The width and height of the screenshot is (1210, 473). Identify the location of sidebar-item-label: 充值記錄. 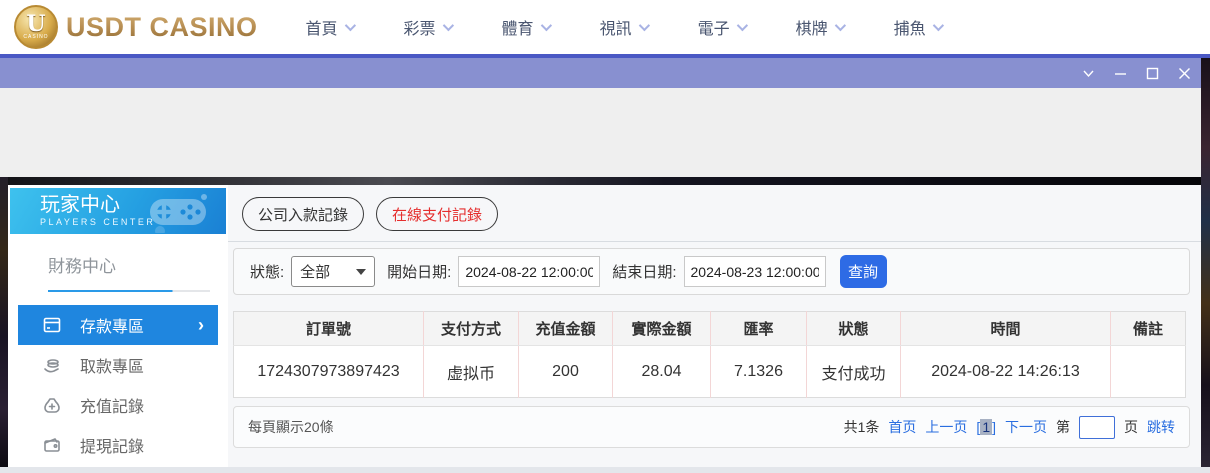
(112, 407).